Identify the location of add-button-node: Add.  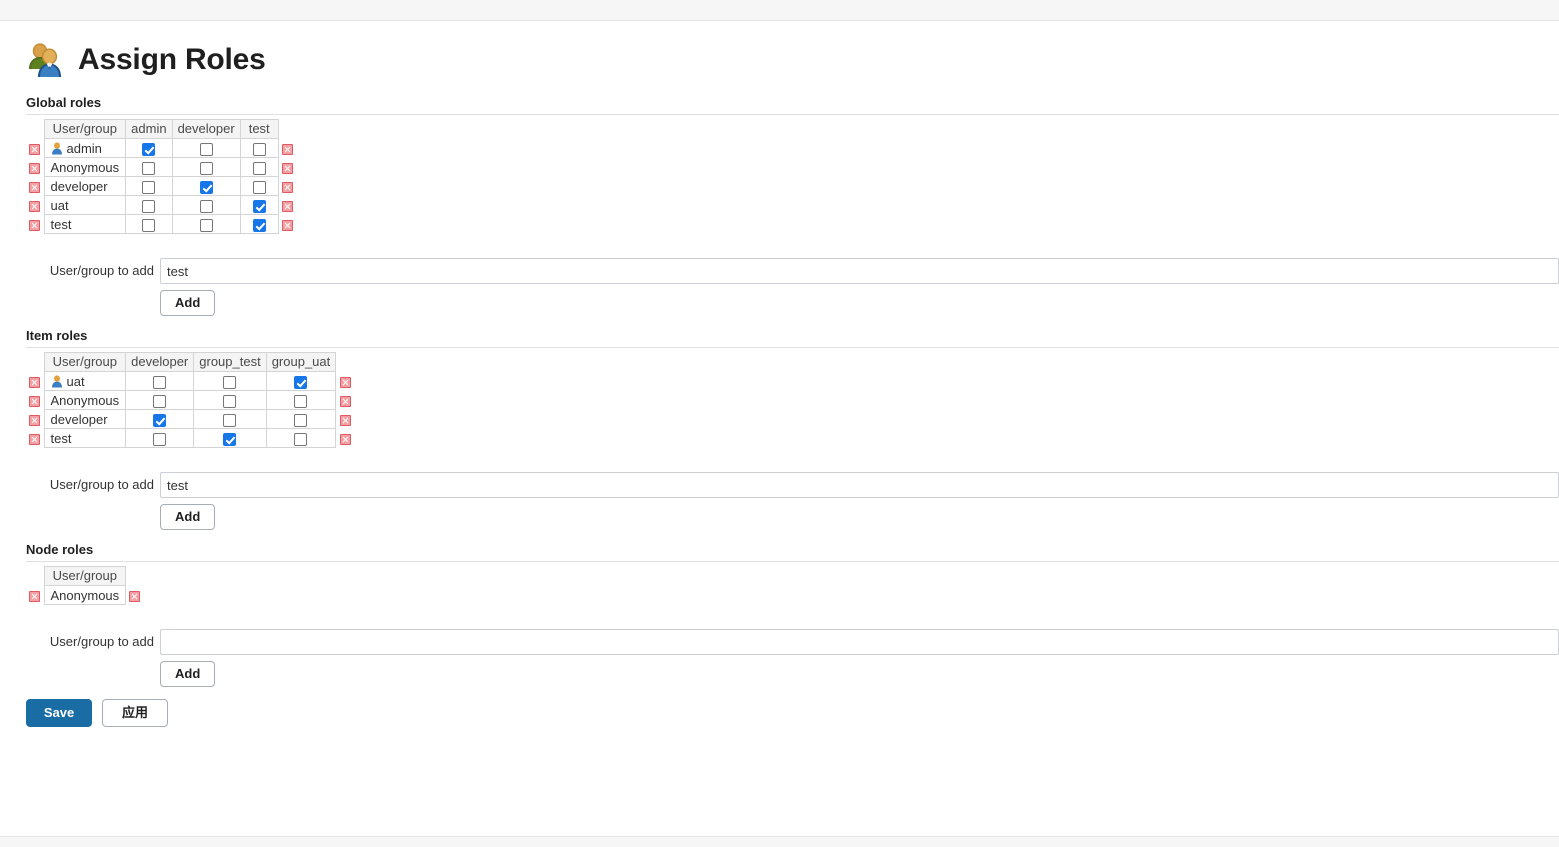
(188, 674).